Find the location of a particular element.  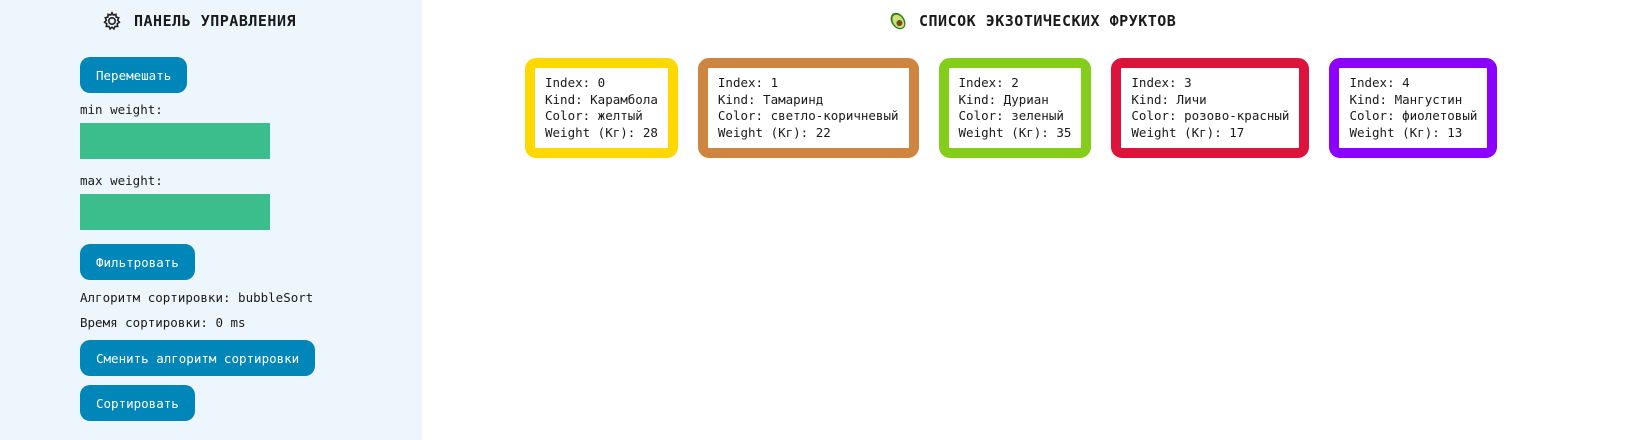

fruit-index: Index: 3 is located at coordinates (1161, 82).